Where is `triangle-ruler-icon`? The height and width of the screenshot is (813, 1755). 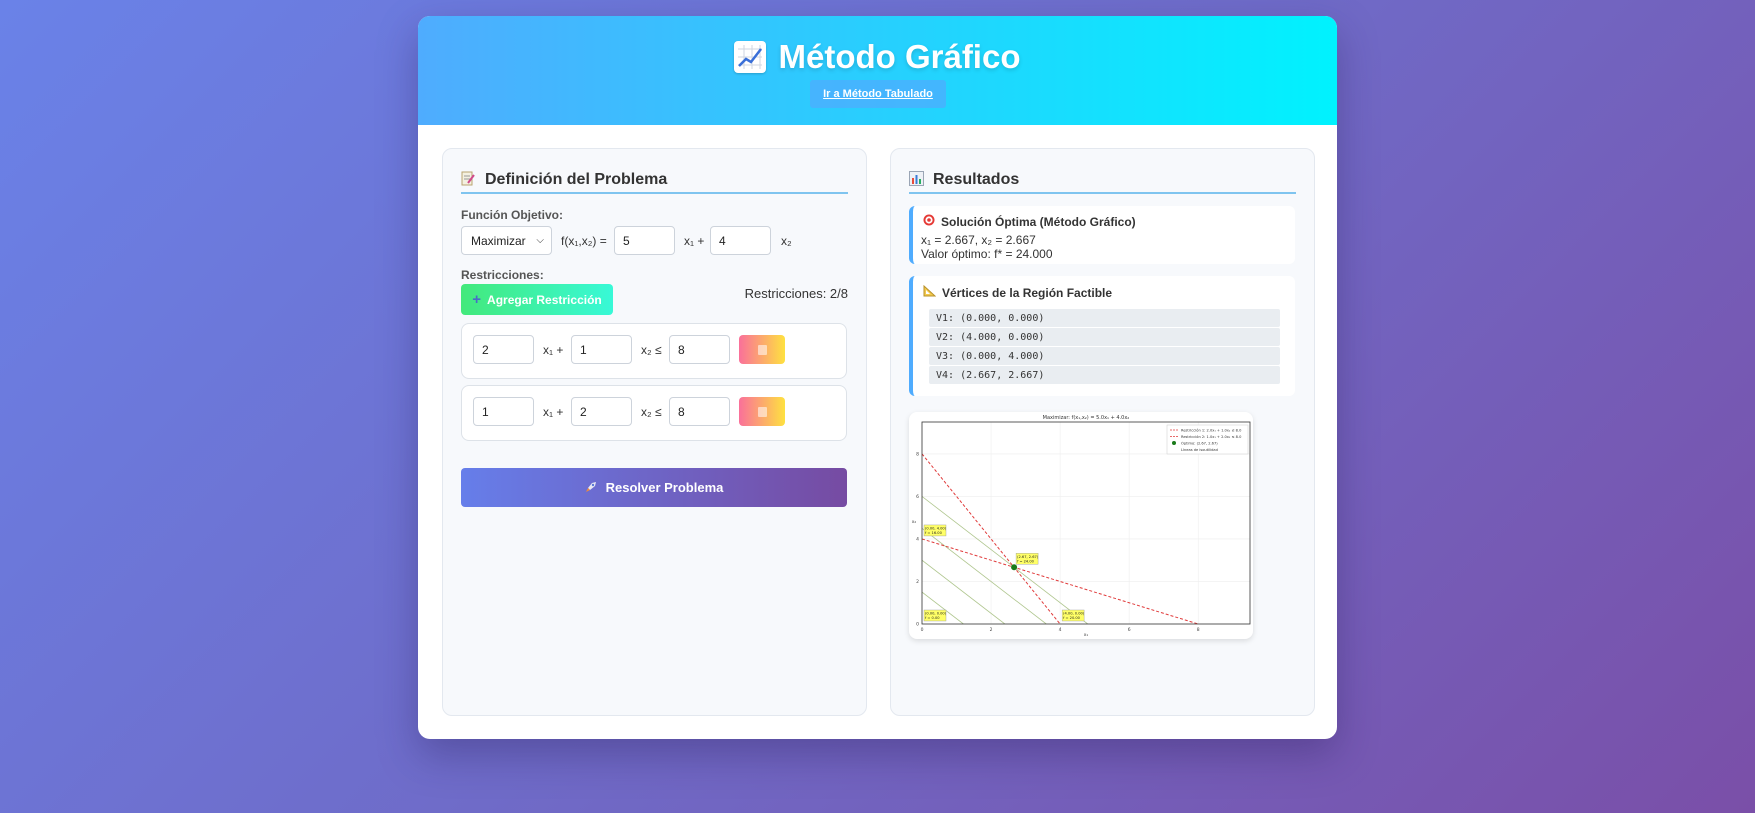
triangle-ruler-icon is located at coordinates (930, 292).